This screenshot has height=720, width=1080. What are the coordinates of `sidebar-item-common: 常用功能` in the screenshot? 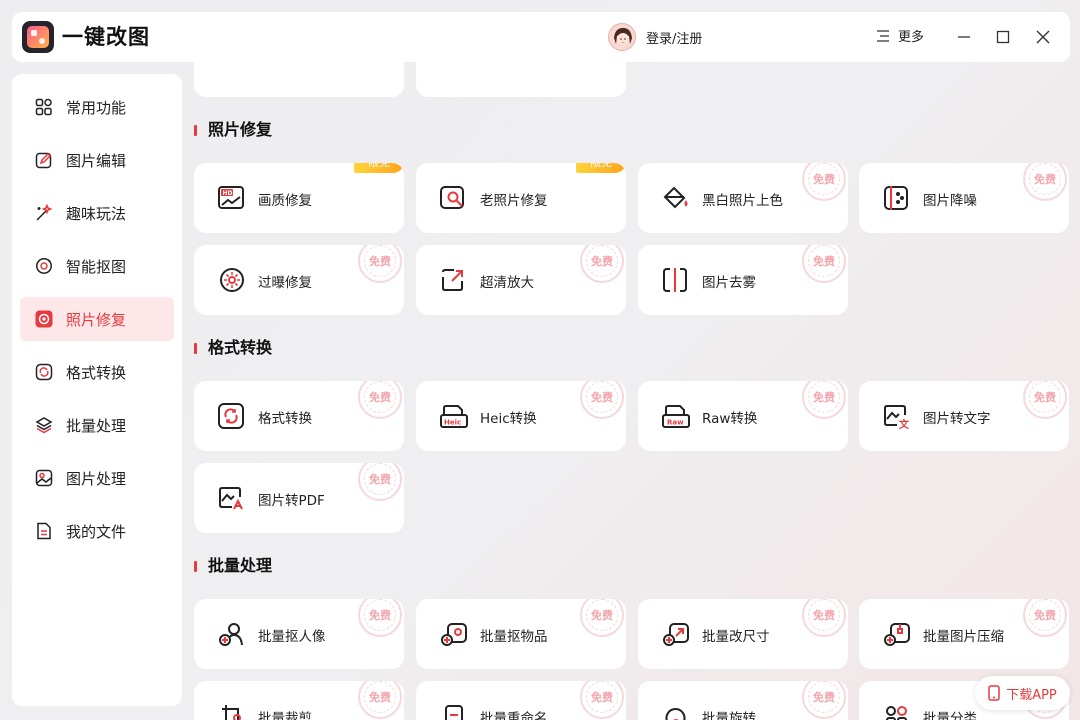 It's located at (97, 107).